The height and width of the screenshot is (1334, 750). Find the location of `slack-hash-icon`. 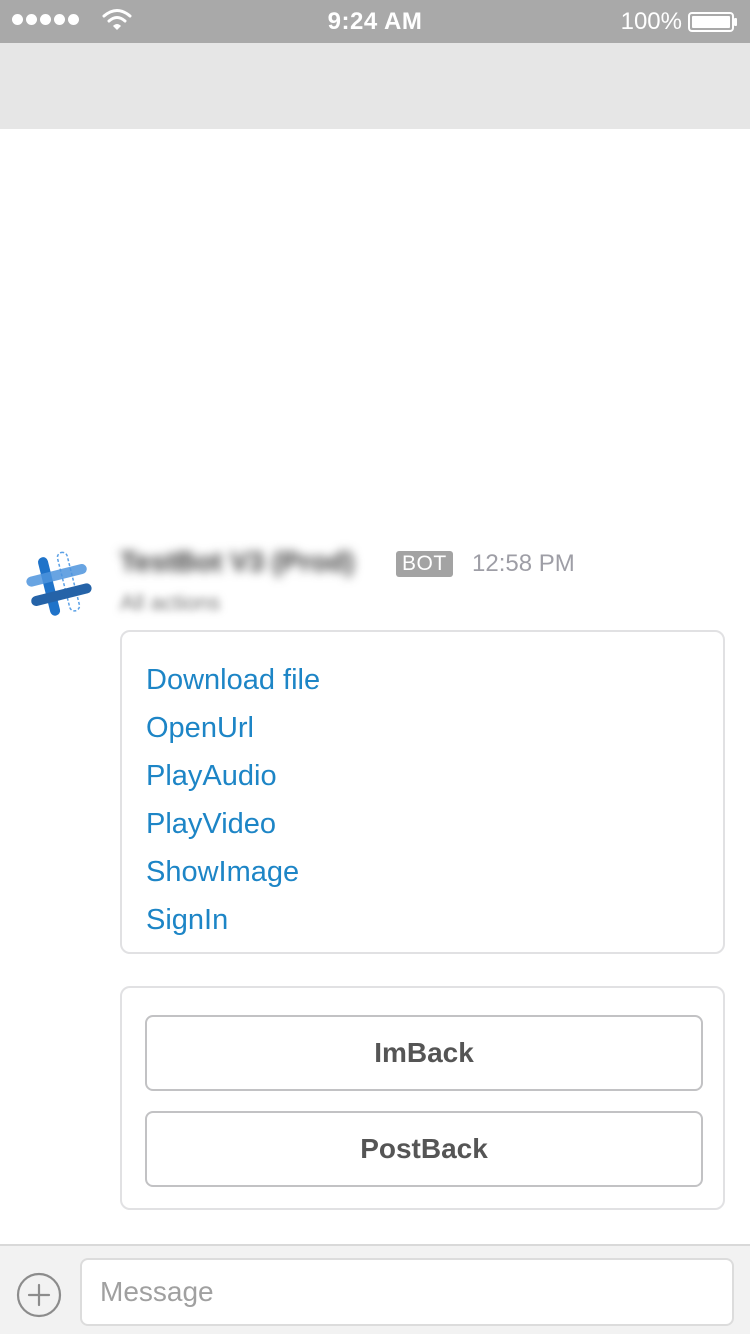

slack-hash-icon is located at coordinates (59, 583).